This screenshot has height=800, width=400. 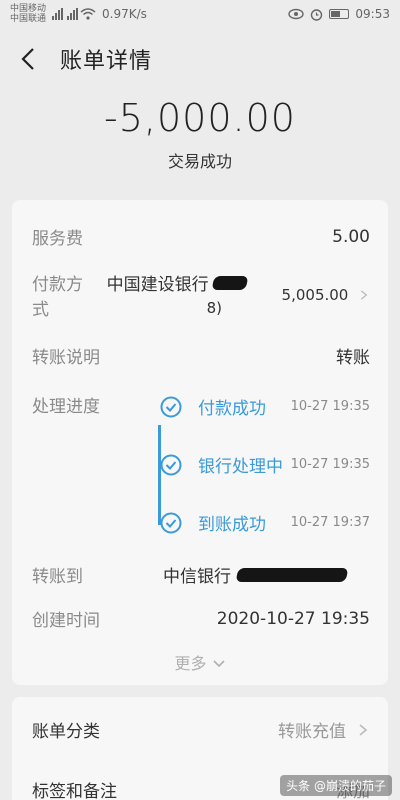 I want to click on more-label: 更多, so click(x=190, y=663).